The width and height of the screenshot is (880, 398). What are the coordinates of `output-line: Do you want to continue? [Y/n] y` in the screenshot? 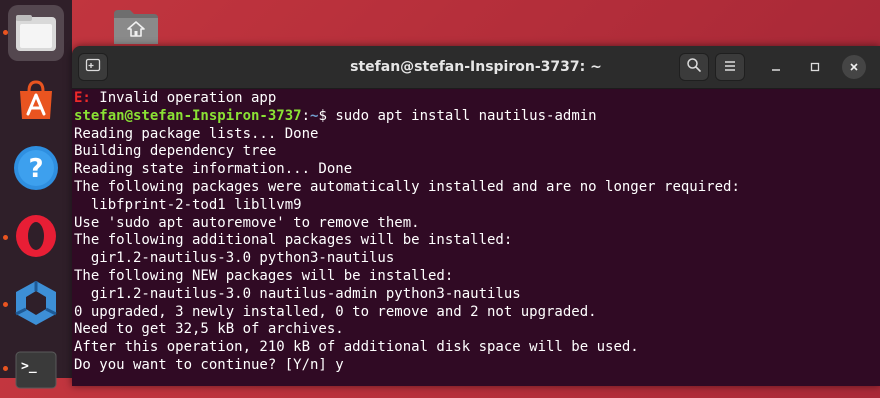 It's located at (209, 364).